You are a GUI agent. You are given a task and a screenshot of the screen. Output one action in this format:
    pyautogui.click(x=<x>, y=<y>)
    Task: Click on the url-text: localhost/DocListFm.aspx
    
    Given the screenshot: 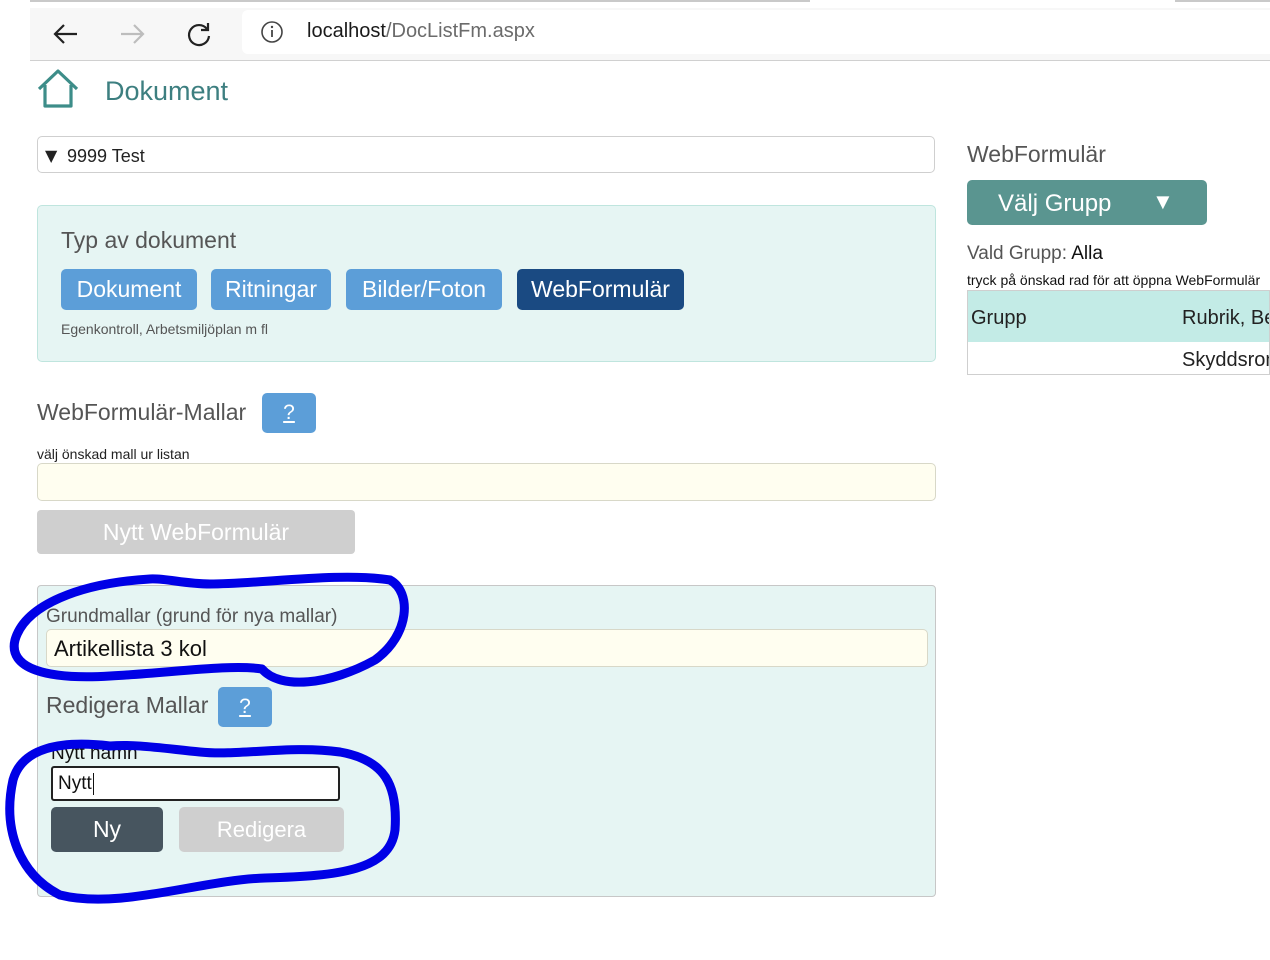 What is the action you would take?
    pyautogui.click(x=421, y=31)
    